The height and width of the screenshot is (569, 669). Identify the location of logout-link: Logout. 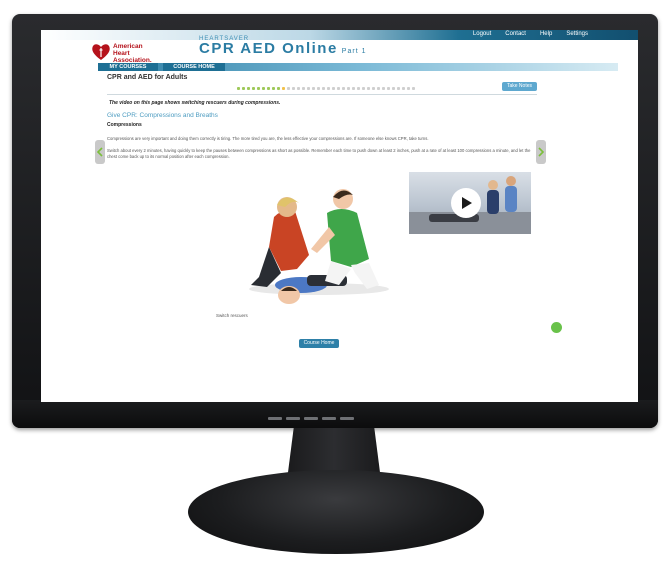
(482, 34).